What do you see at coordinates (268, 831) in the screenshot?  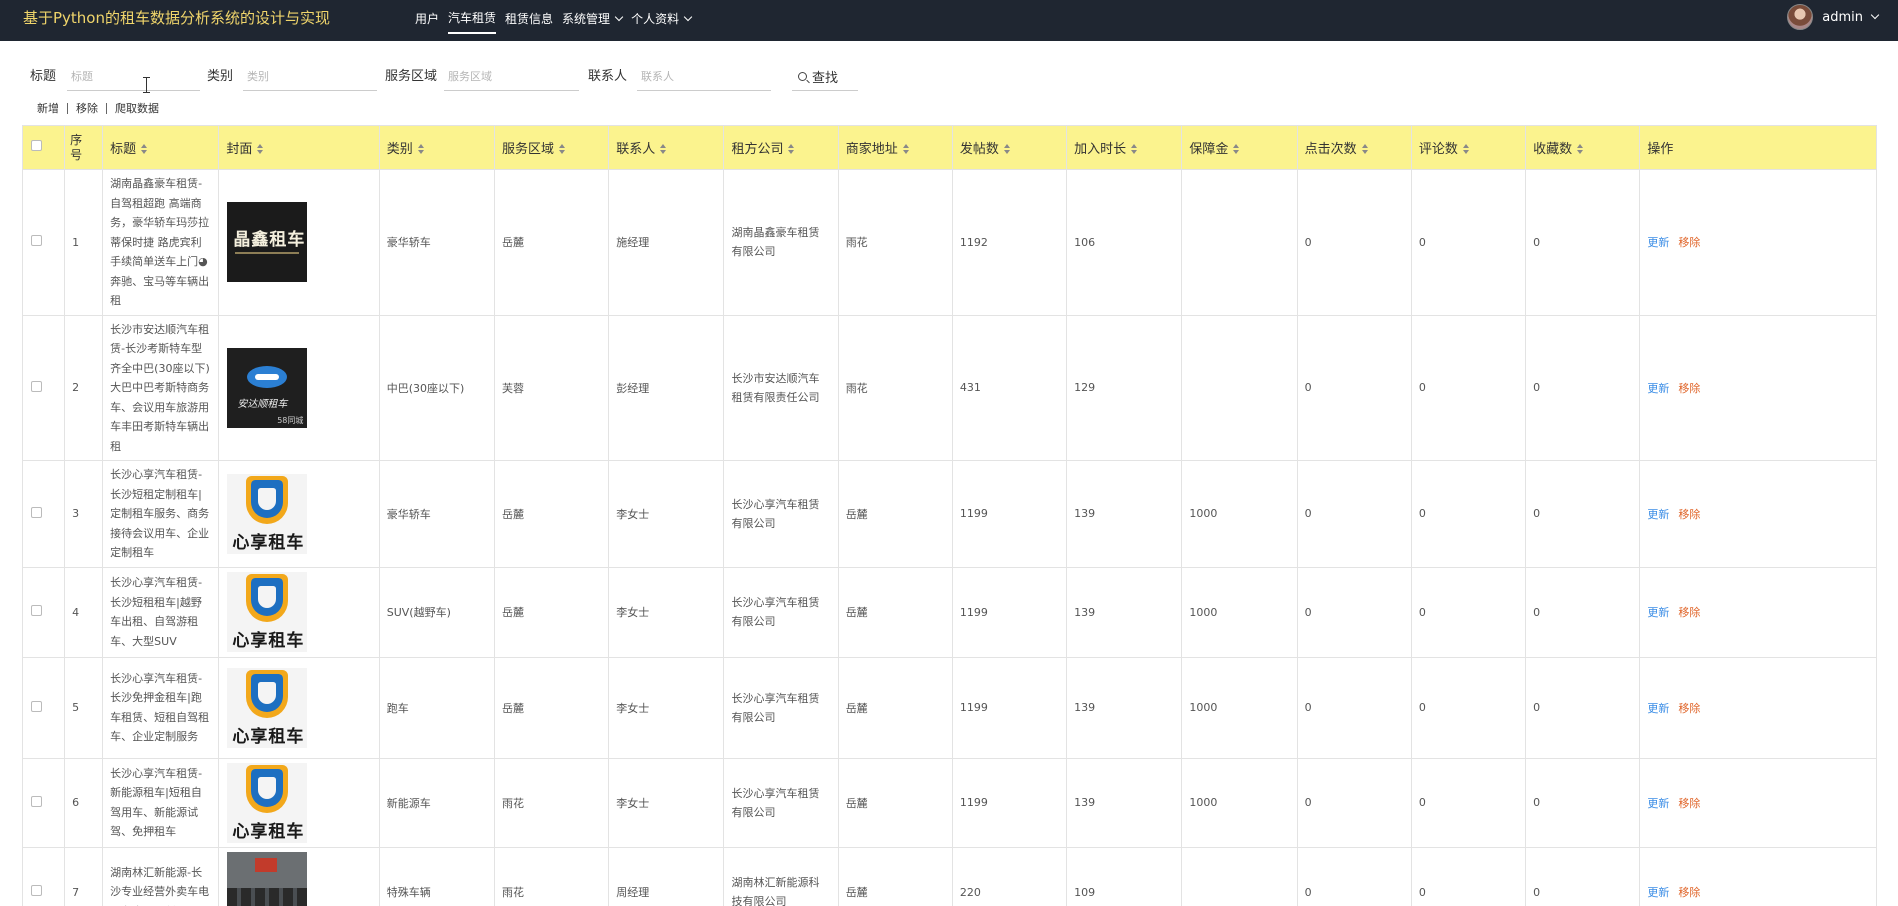 I see `cover-text: 心享租车` at bounding box center [268, 831].